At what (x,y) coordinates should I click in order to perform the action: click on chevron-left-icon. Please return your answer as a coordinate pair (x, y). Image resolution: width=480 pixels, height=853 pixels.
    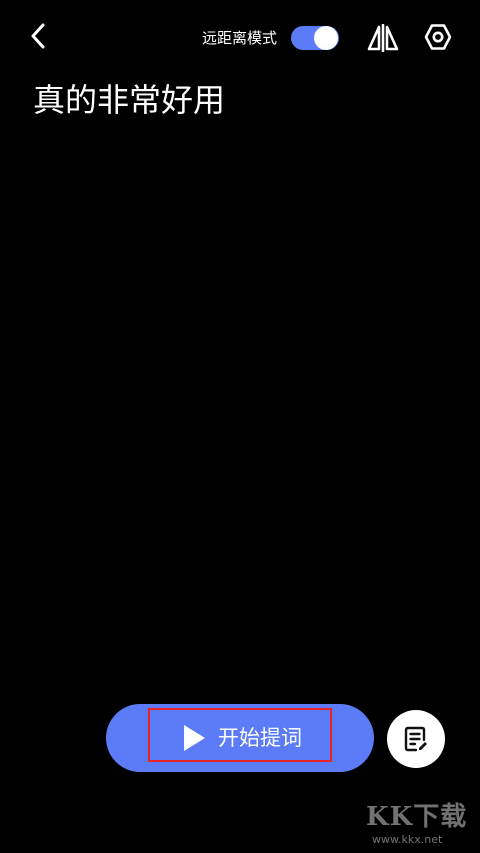
    Looking at the image, I should click on (38, 38).